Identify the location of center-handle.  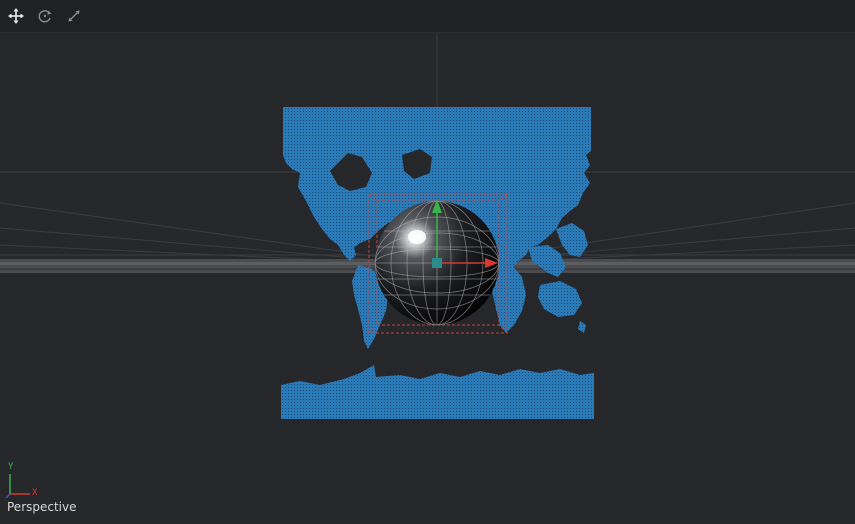
(437, 263).